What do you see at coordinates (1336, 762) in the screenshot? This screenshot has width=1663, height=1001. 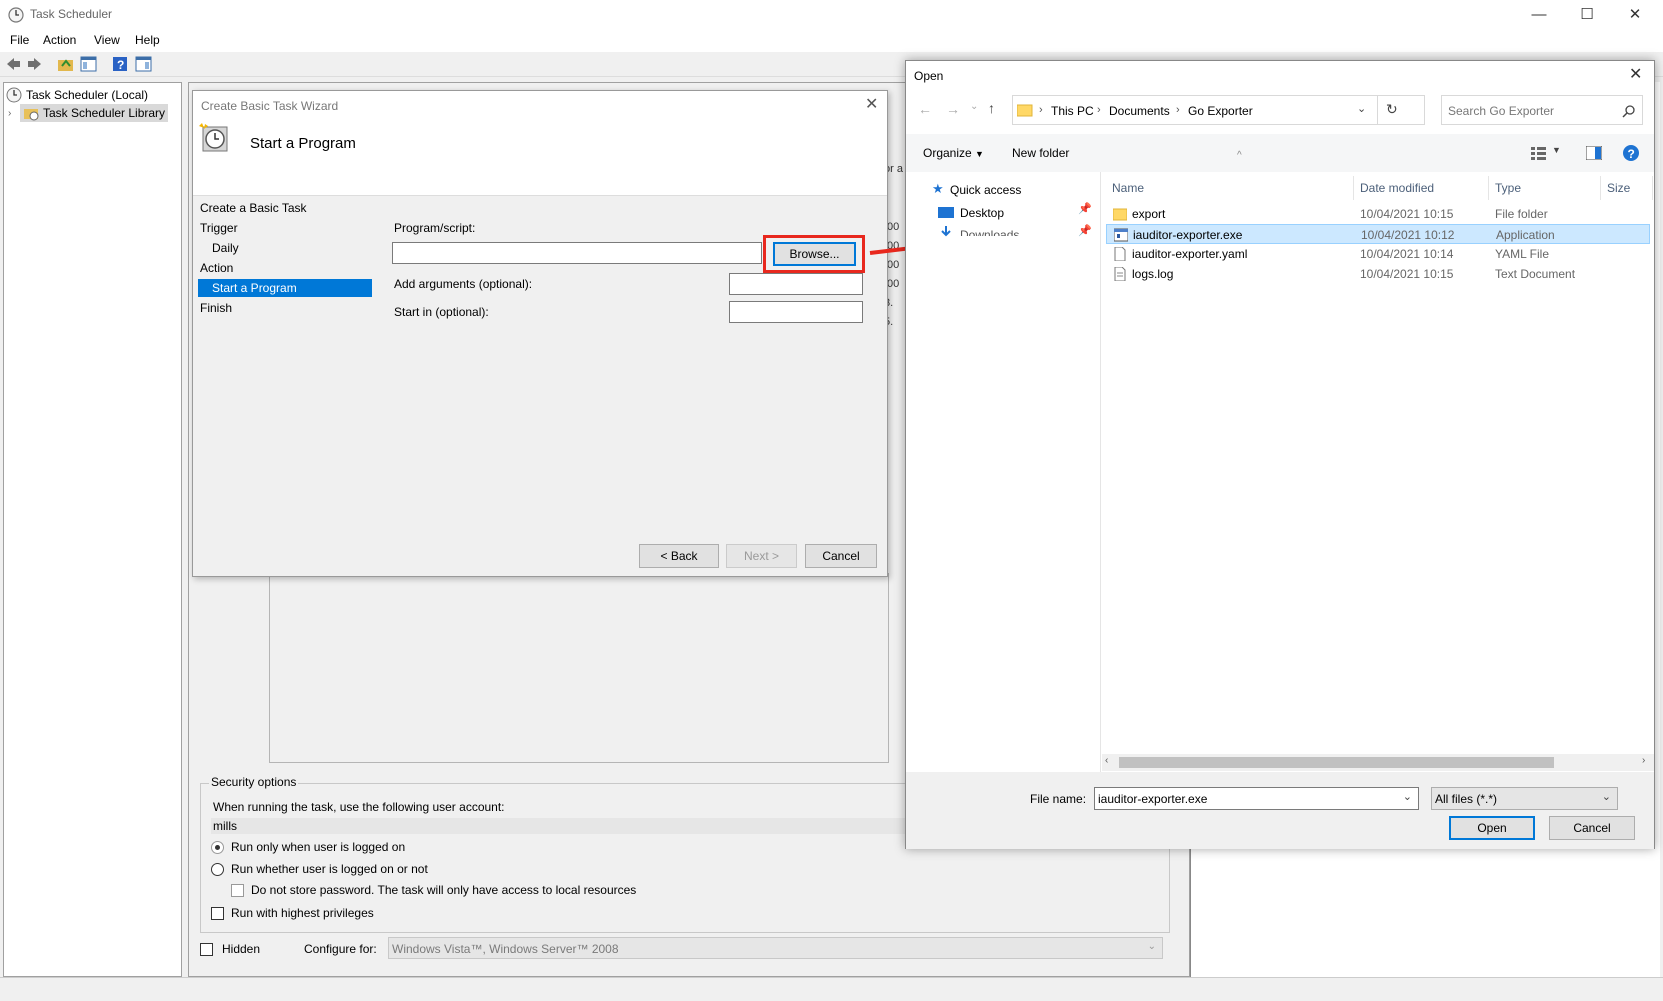 I see `scrollbar-thumb` at bounding box center [1336, 762].